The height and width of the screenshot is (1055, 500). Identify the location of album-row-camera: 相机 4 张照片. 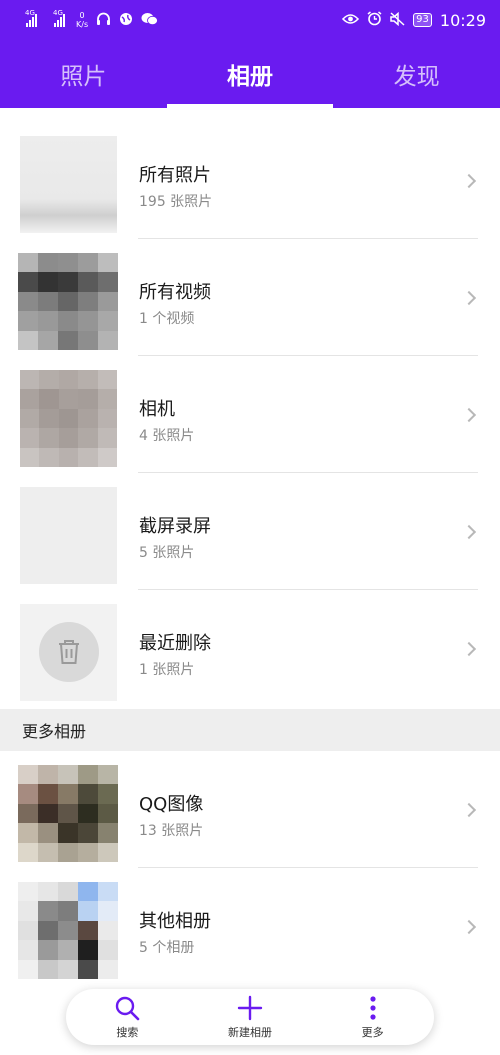
(250, 414).